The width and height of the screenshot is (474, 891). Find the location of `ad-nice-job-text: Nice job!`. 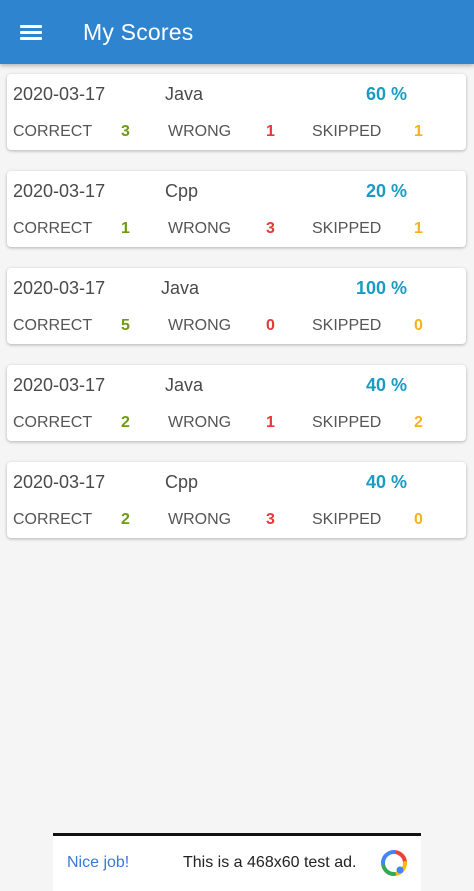

ad-nice-job-text: Nice job! is located at coordinates (98, 862).